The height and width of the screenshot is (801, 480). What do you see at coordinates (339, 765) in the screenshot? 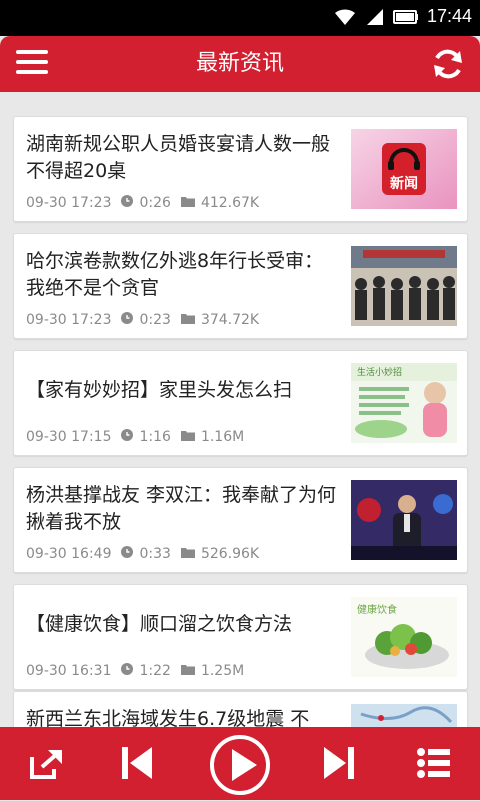
I see `next-icon` at bounding box center [339, 765].